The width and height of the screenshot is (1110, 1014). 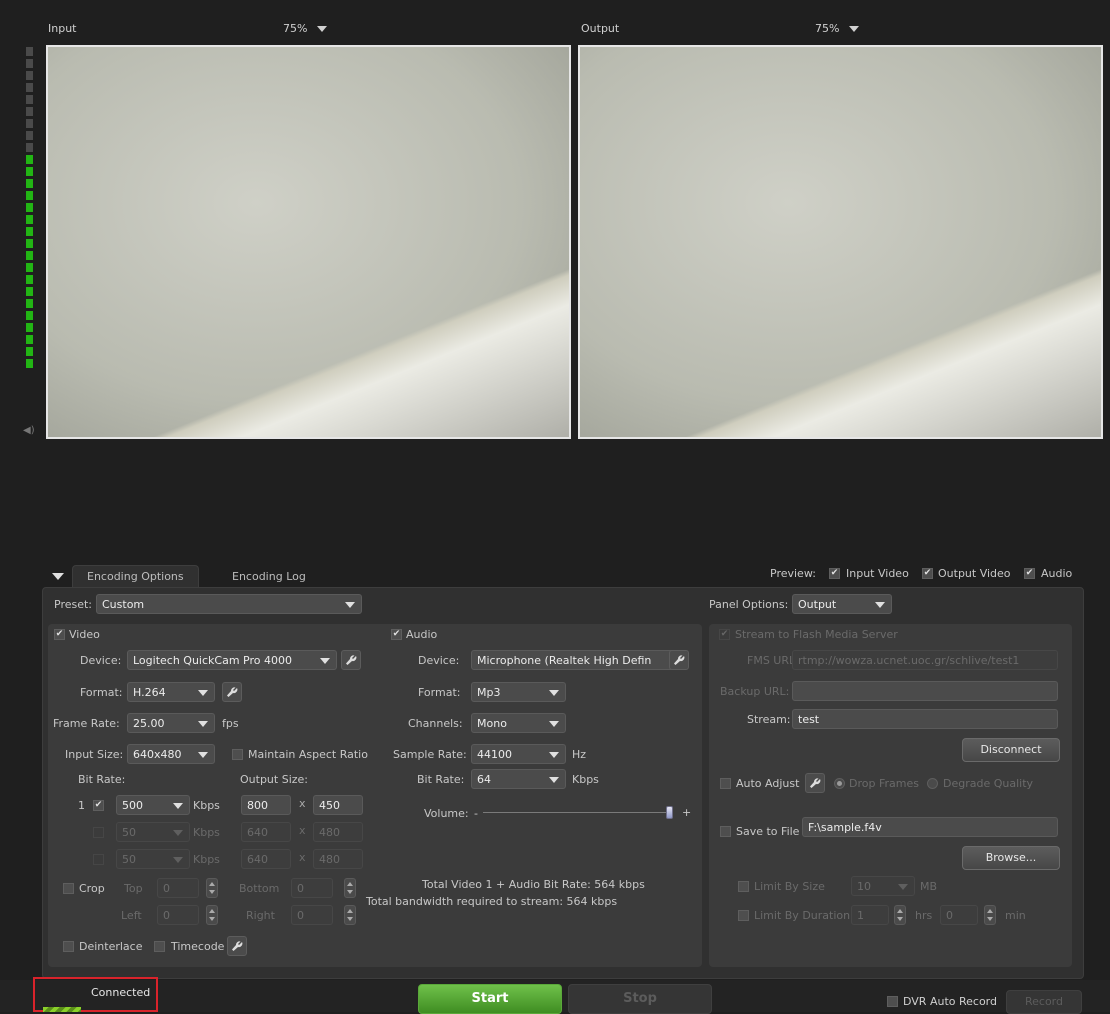 I want to click on hours-input: 1, so click(x=870, y=915).